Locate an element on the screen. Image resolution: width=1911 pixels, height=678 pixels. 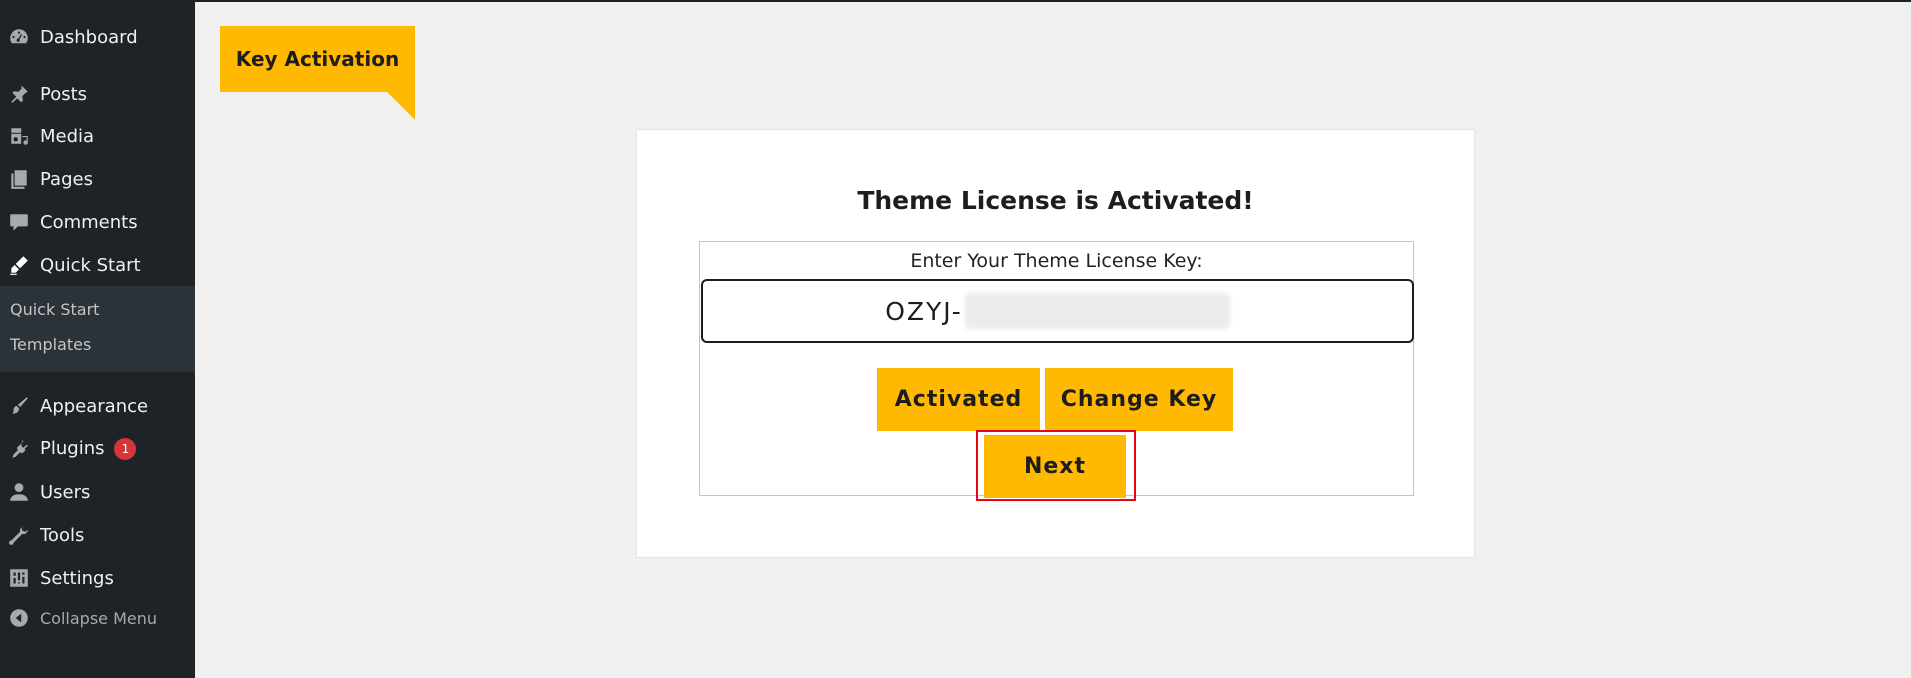
sidebar-item-label: Tools is located at coordinates (62, 535).